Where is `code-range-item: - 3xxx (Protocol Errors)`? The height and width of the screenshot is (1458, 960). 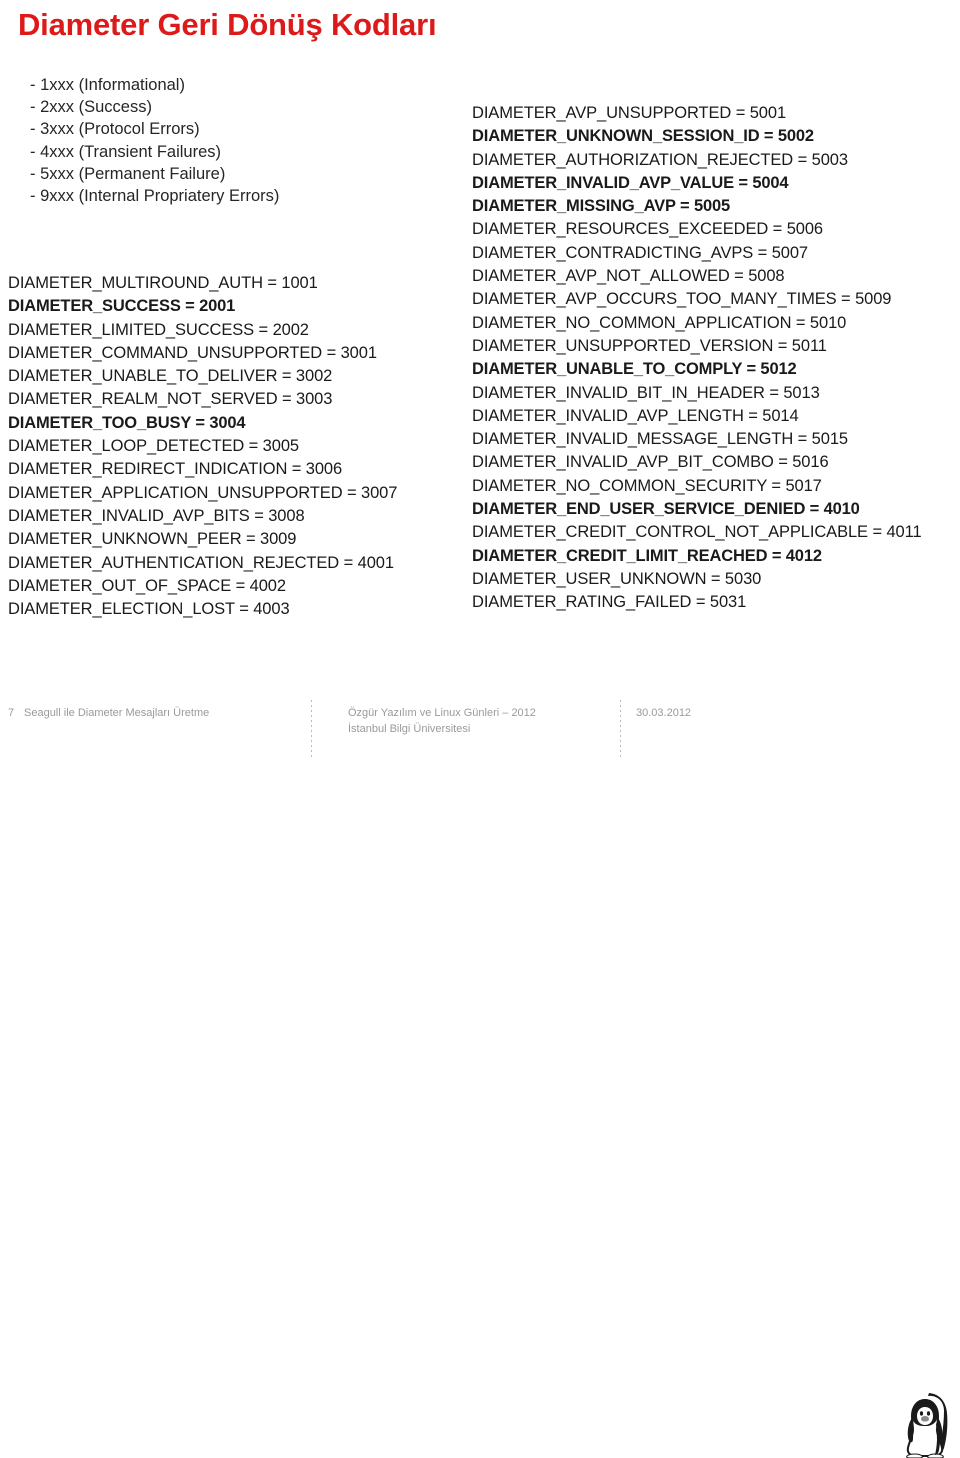 code-range-item: - 3xxx (Protocol Errors) is located at coordinates (115, 129).